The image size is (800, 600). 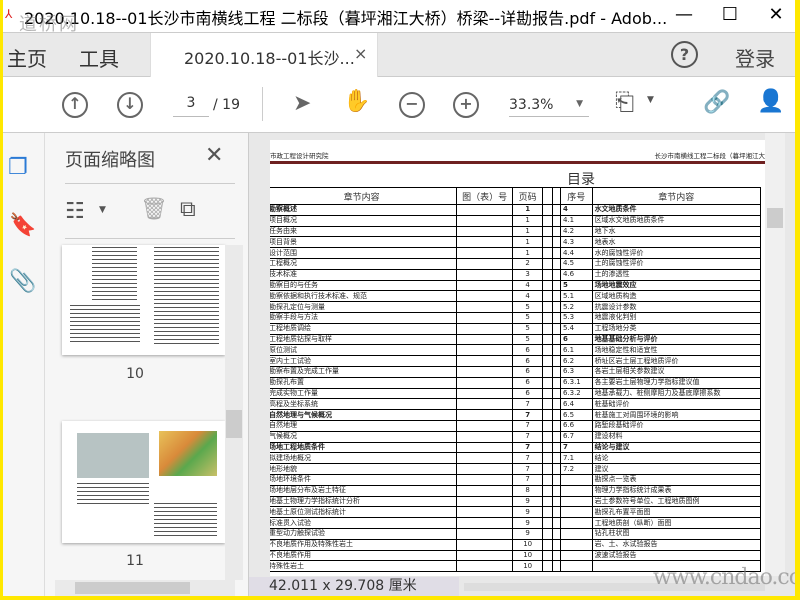 What do you see at coordinates (576, 339) in the screenshot?
I see `toc-cell: 6` at bounding box center [576, 339].